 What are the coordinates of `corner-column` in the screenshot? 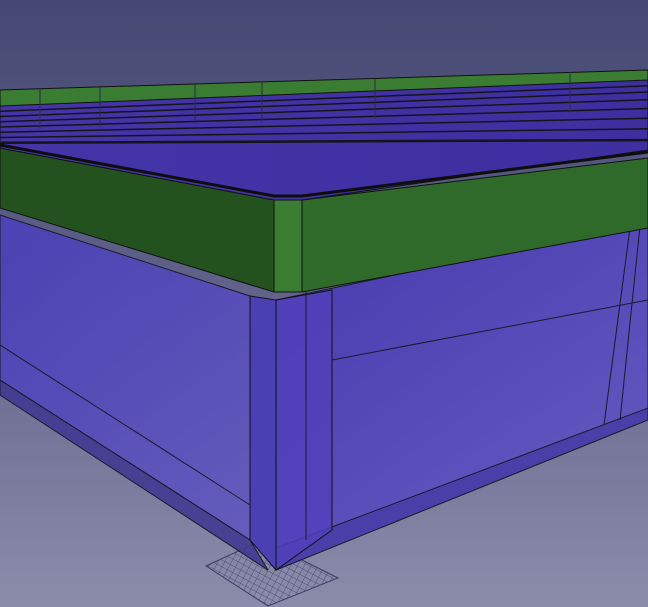 It's located at (263, 433).